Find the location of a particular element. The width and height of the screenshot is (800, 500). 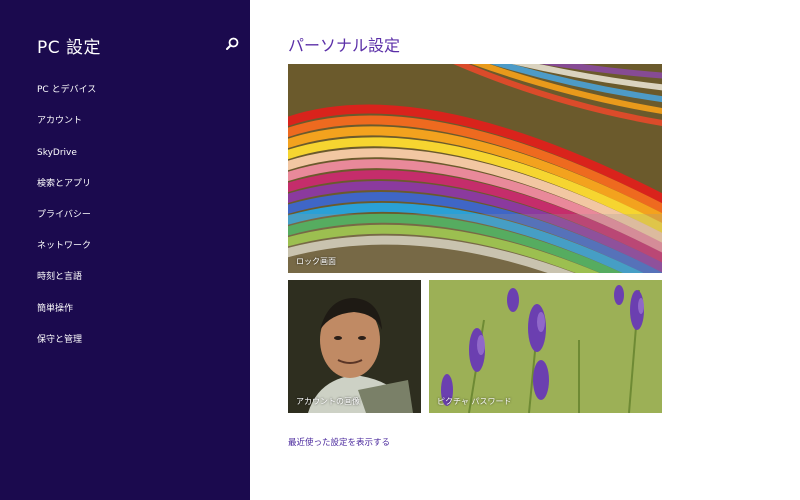

sidebar-item-time-language: 時刻と言語 is located at coordinates (59, 277).